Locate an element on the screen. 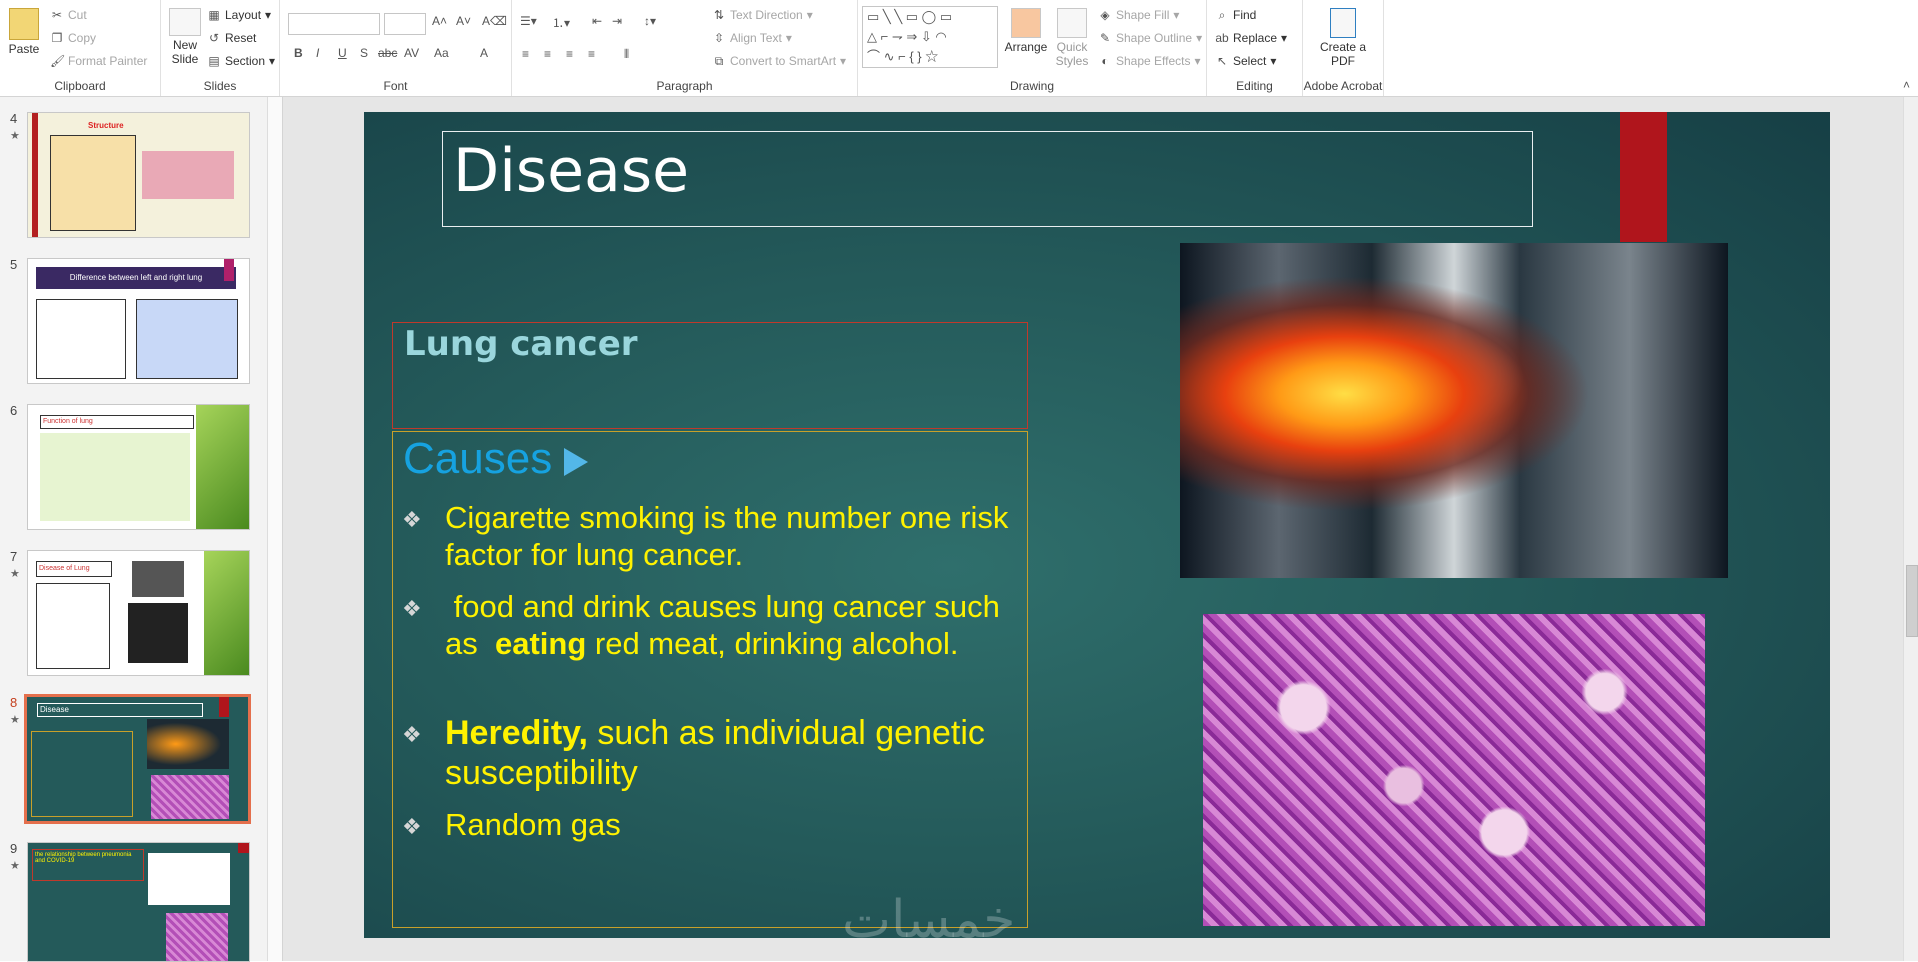 The width and height of the screenshot is (1918, 962). change-case-button: Aa is located at coordinates (441, 53).